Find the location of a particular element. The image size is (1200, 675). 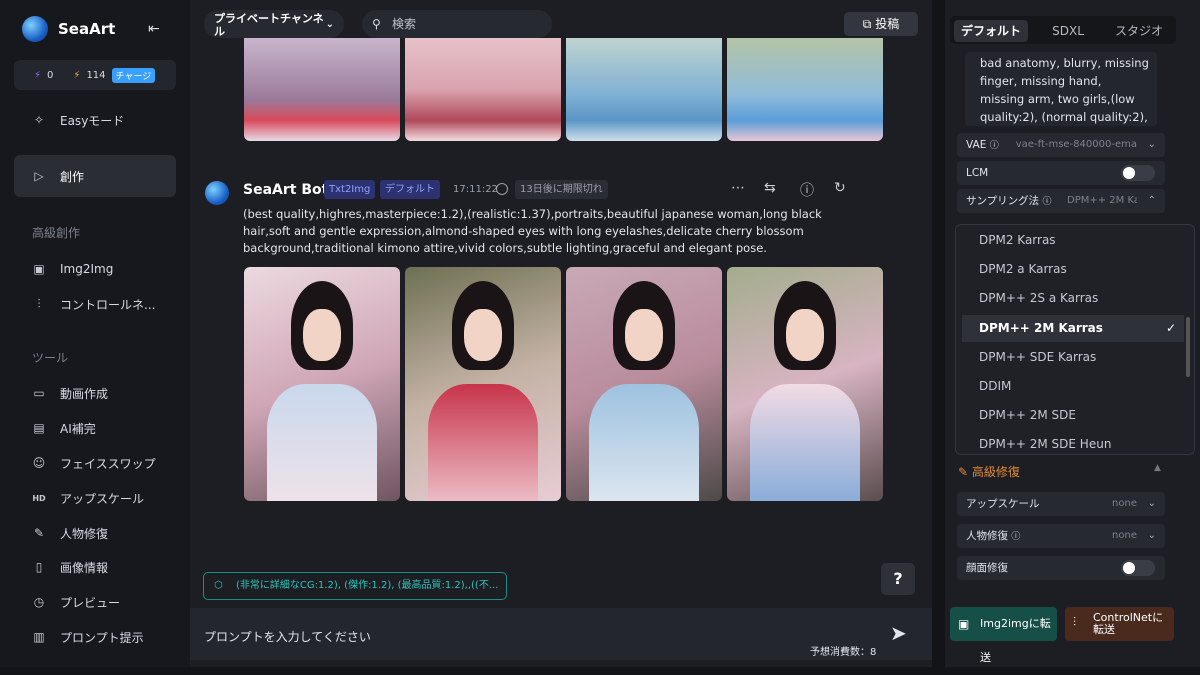

sidebar-item-prompt-hint: ▥ プロンプト提示 is located at coordinates (95, 637).